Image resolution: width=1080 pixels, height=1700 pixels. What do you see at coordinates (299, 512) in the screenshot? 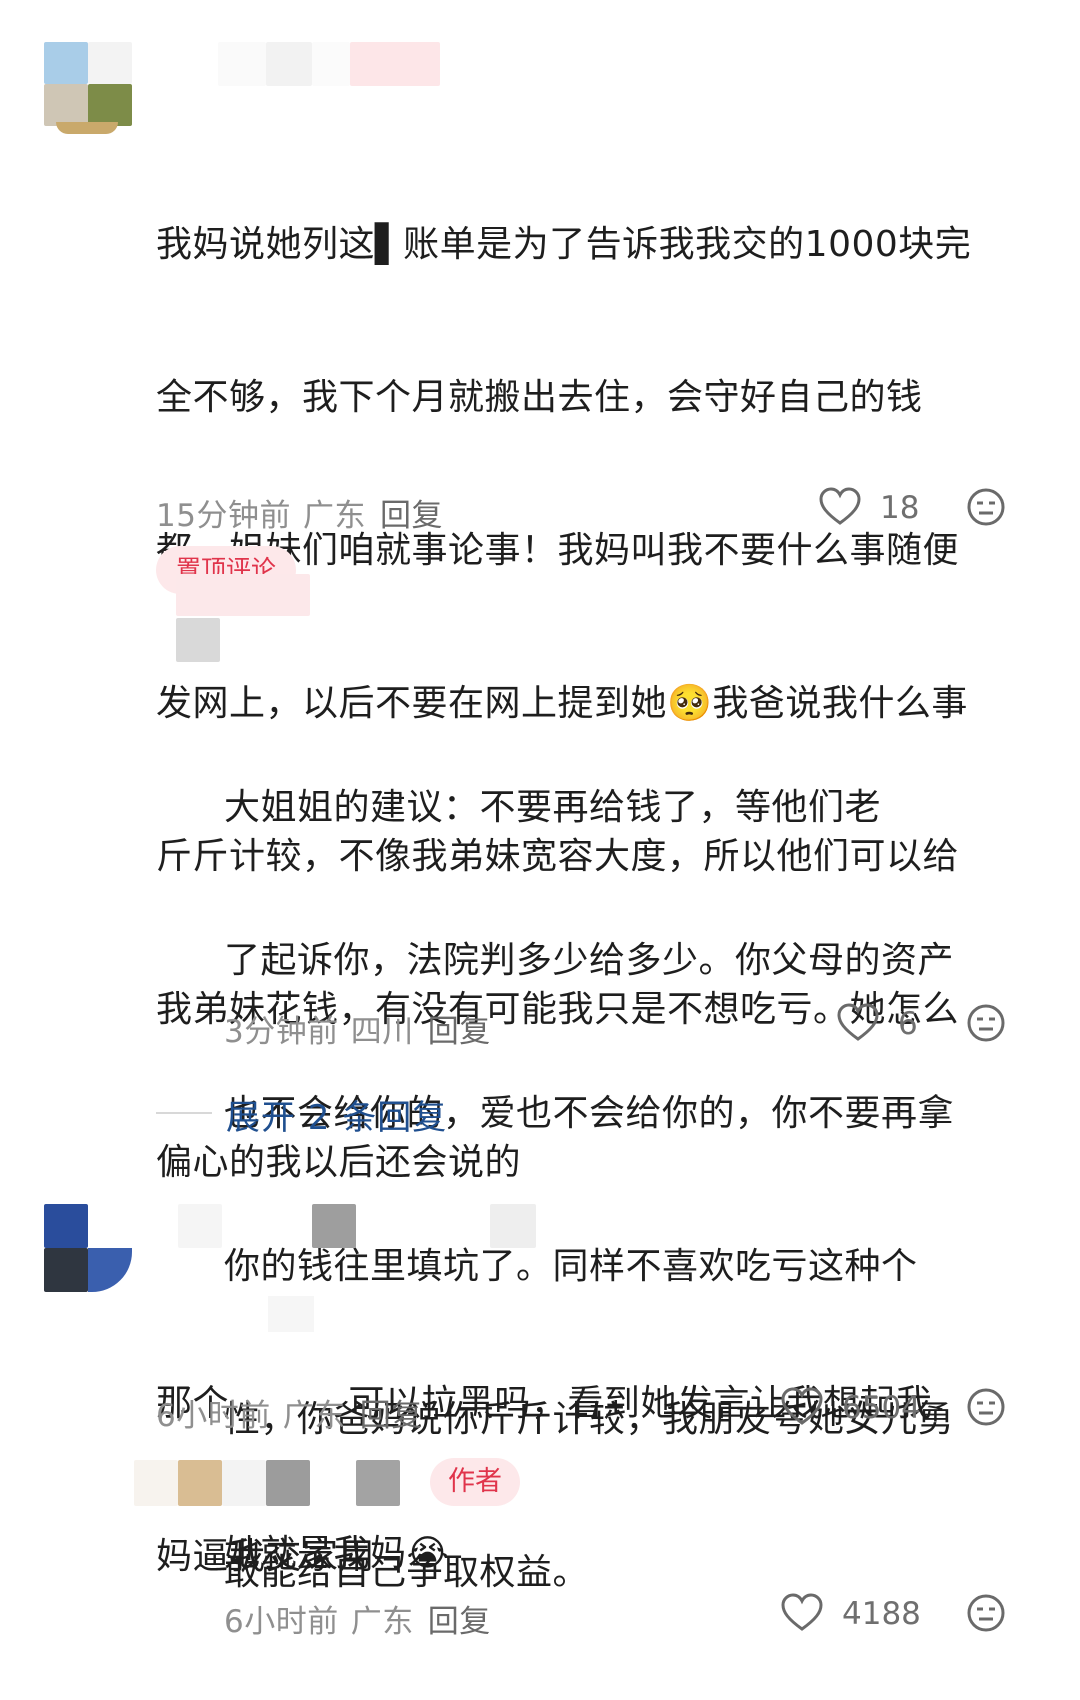
I see `comment-meta: 15分钟前 广东 回复` at bounding box center [299, 512].